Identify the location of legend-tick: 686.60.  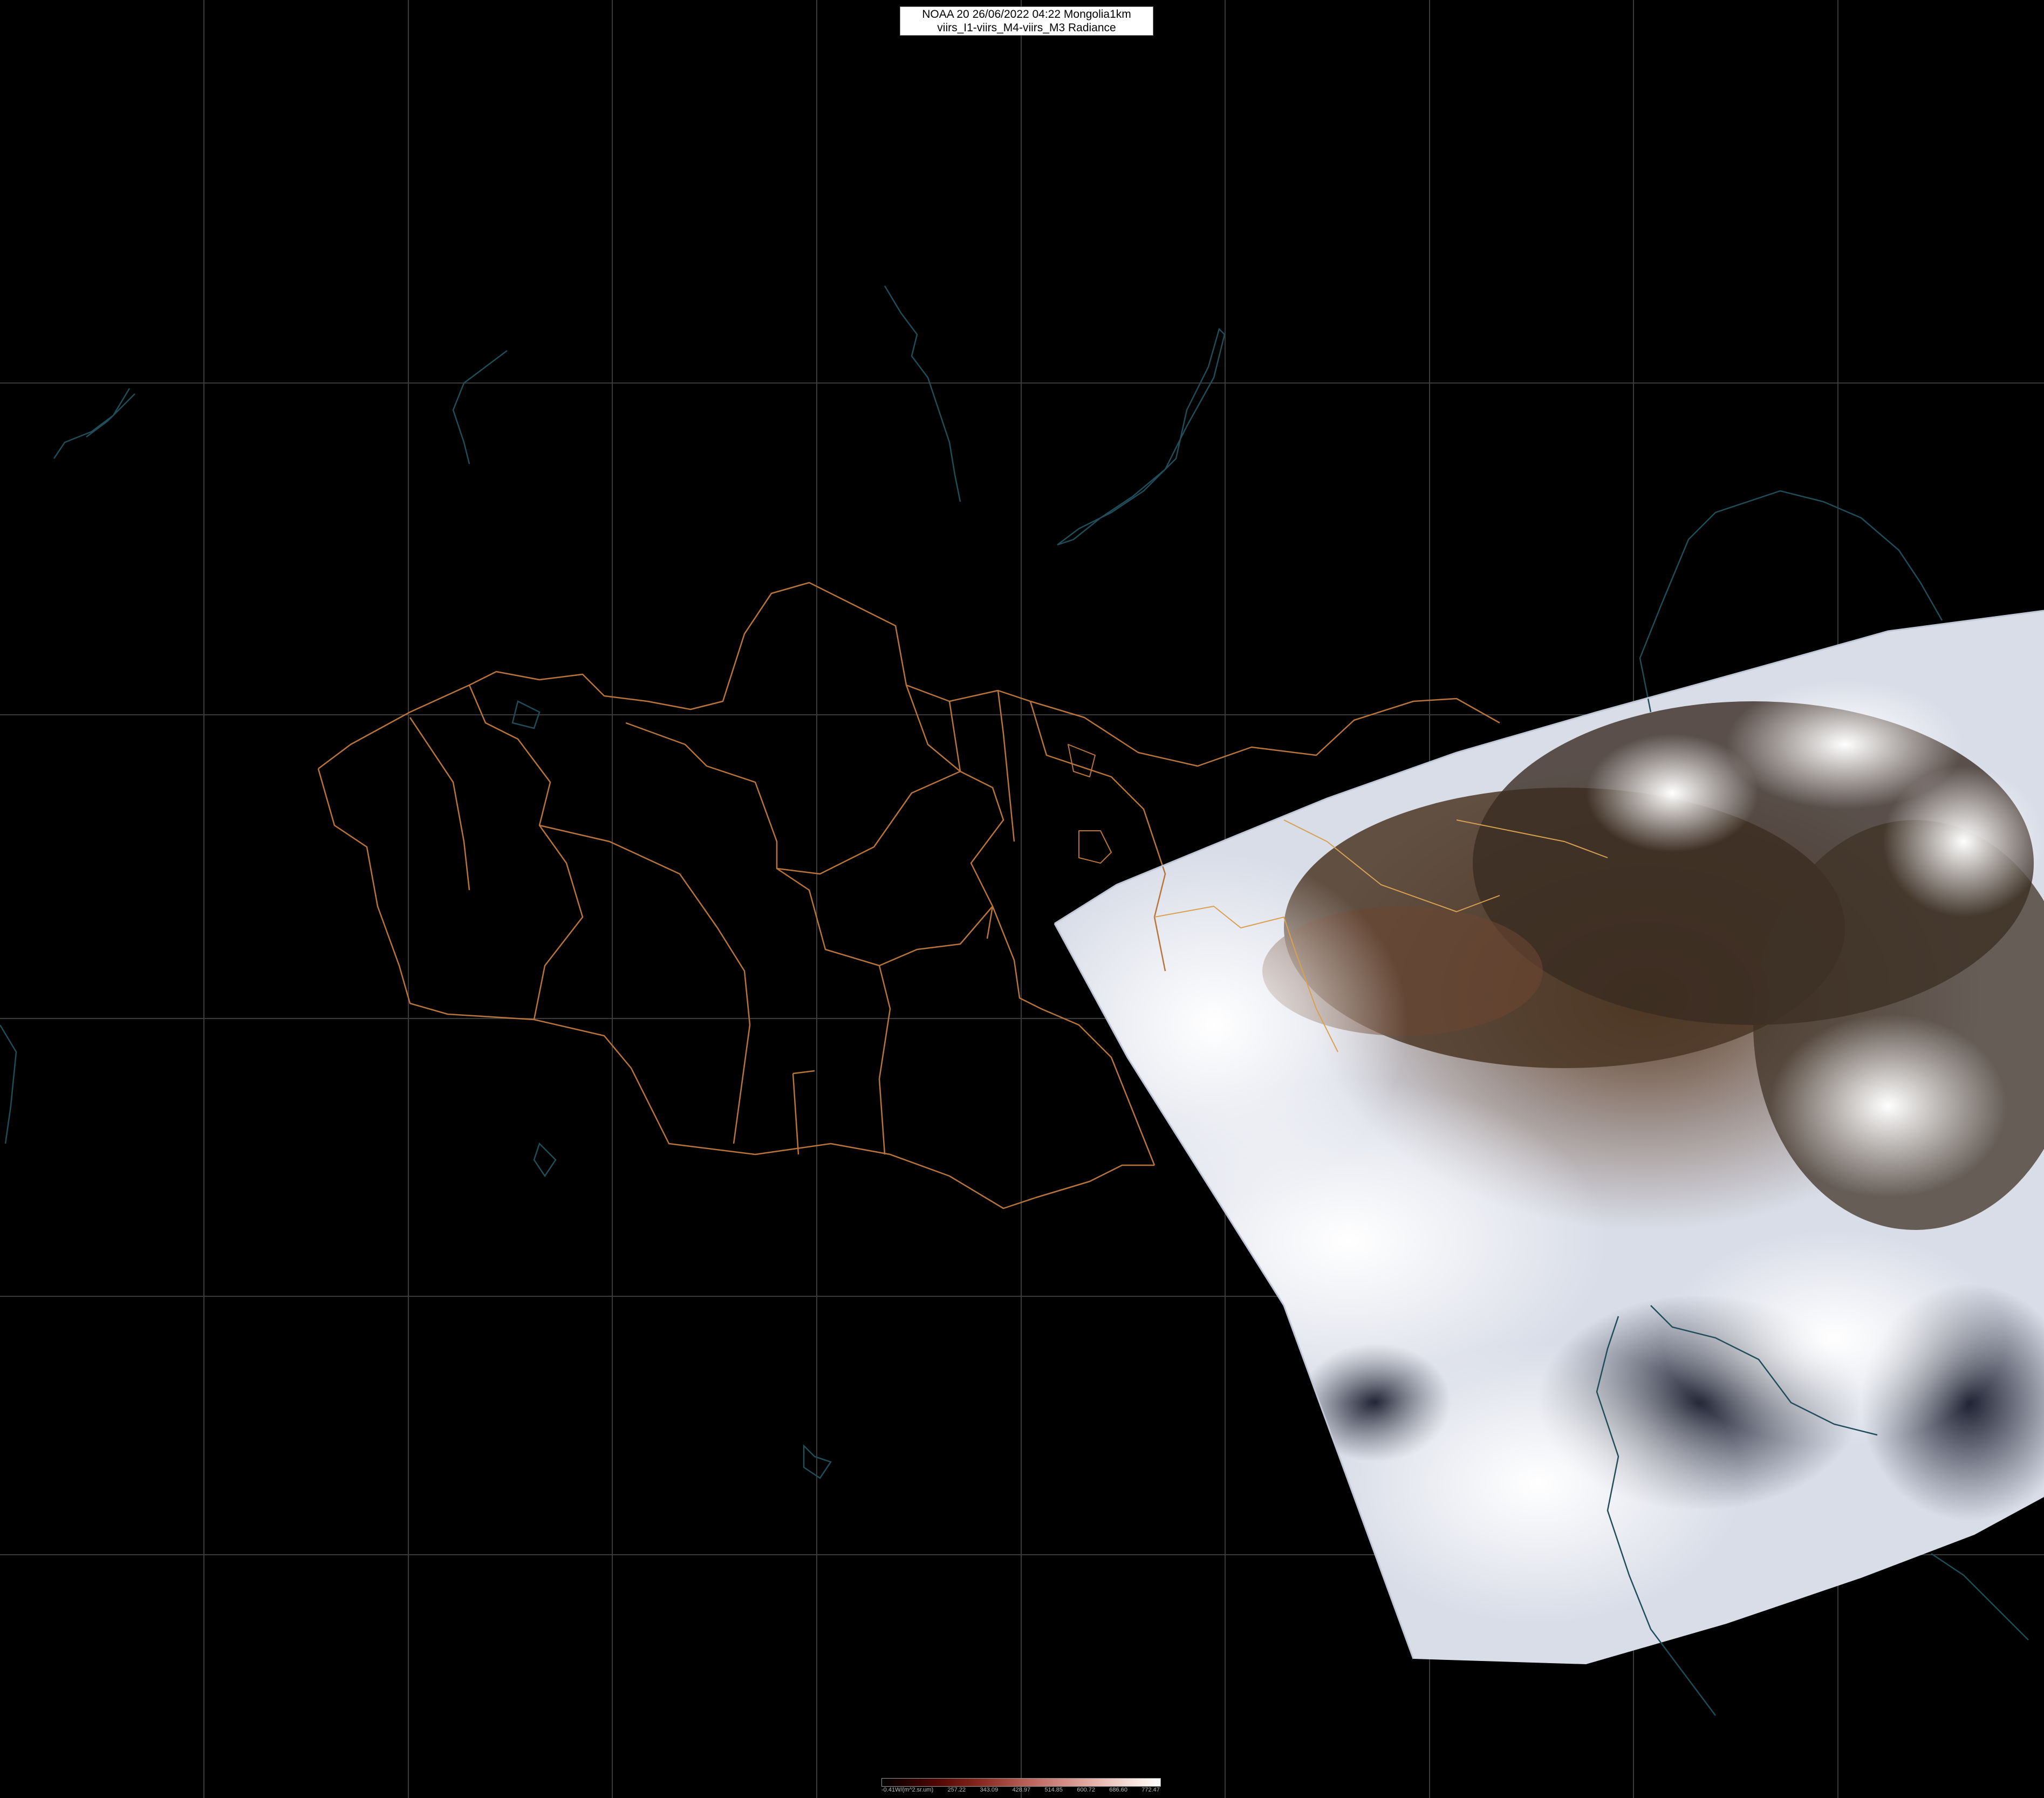
(1118, 1790).